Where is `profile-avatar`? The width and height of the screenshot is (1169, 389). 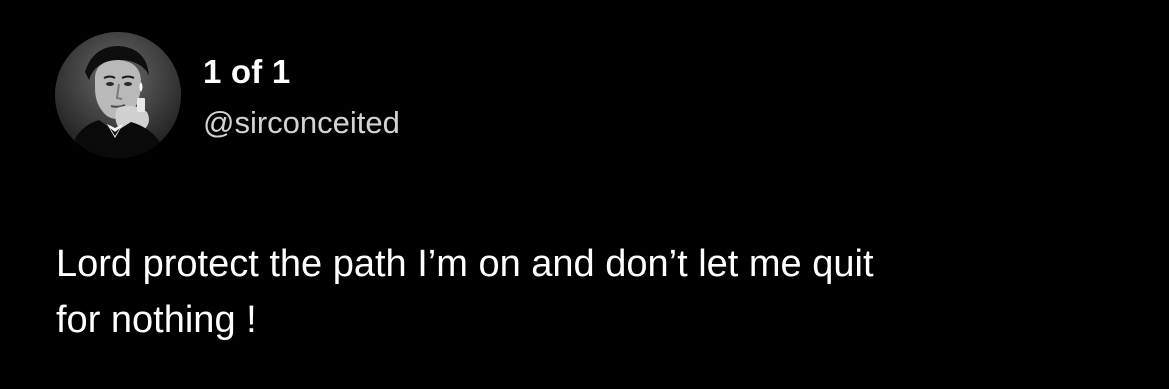 profile-avatar is located at coordinates (118, 95).